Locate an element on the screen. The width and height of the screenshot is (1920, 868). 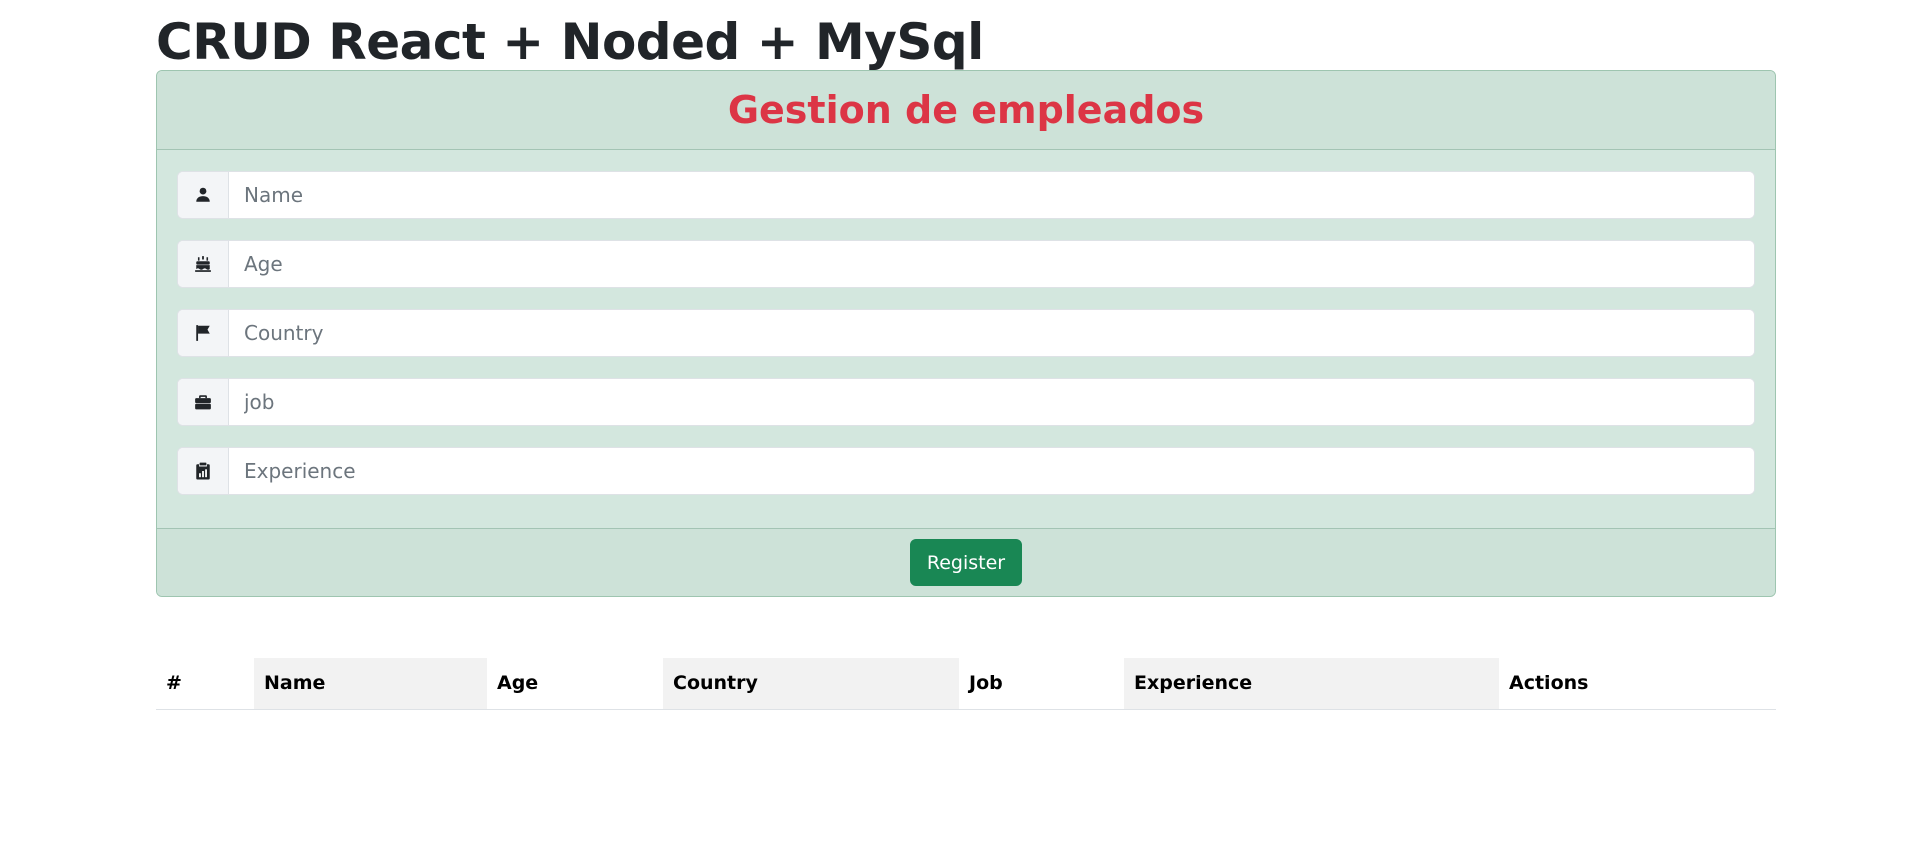
country-input-group is located at coordinates (966, 333).